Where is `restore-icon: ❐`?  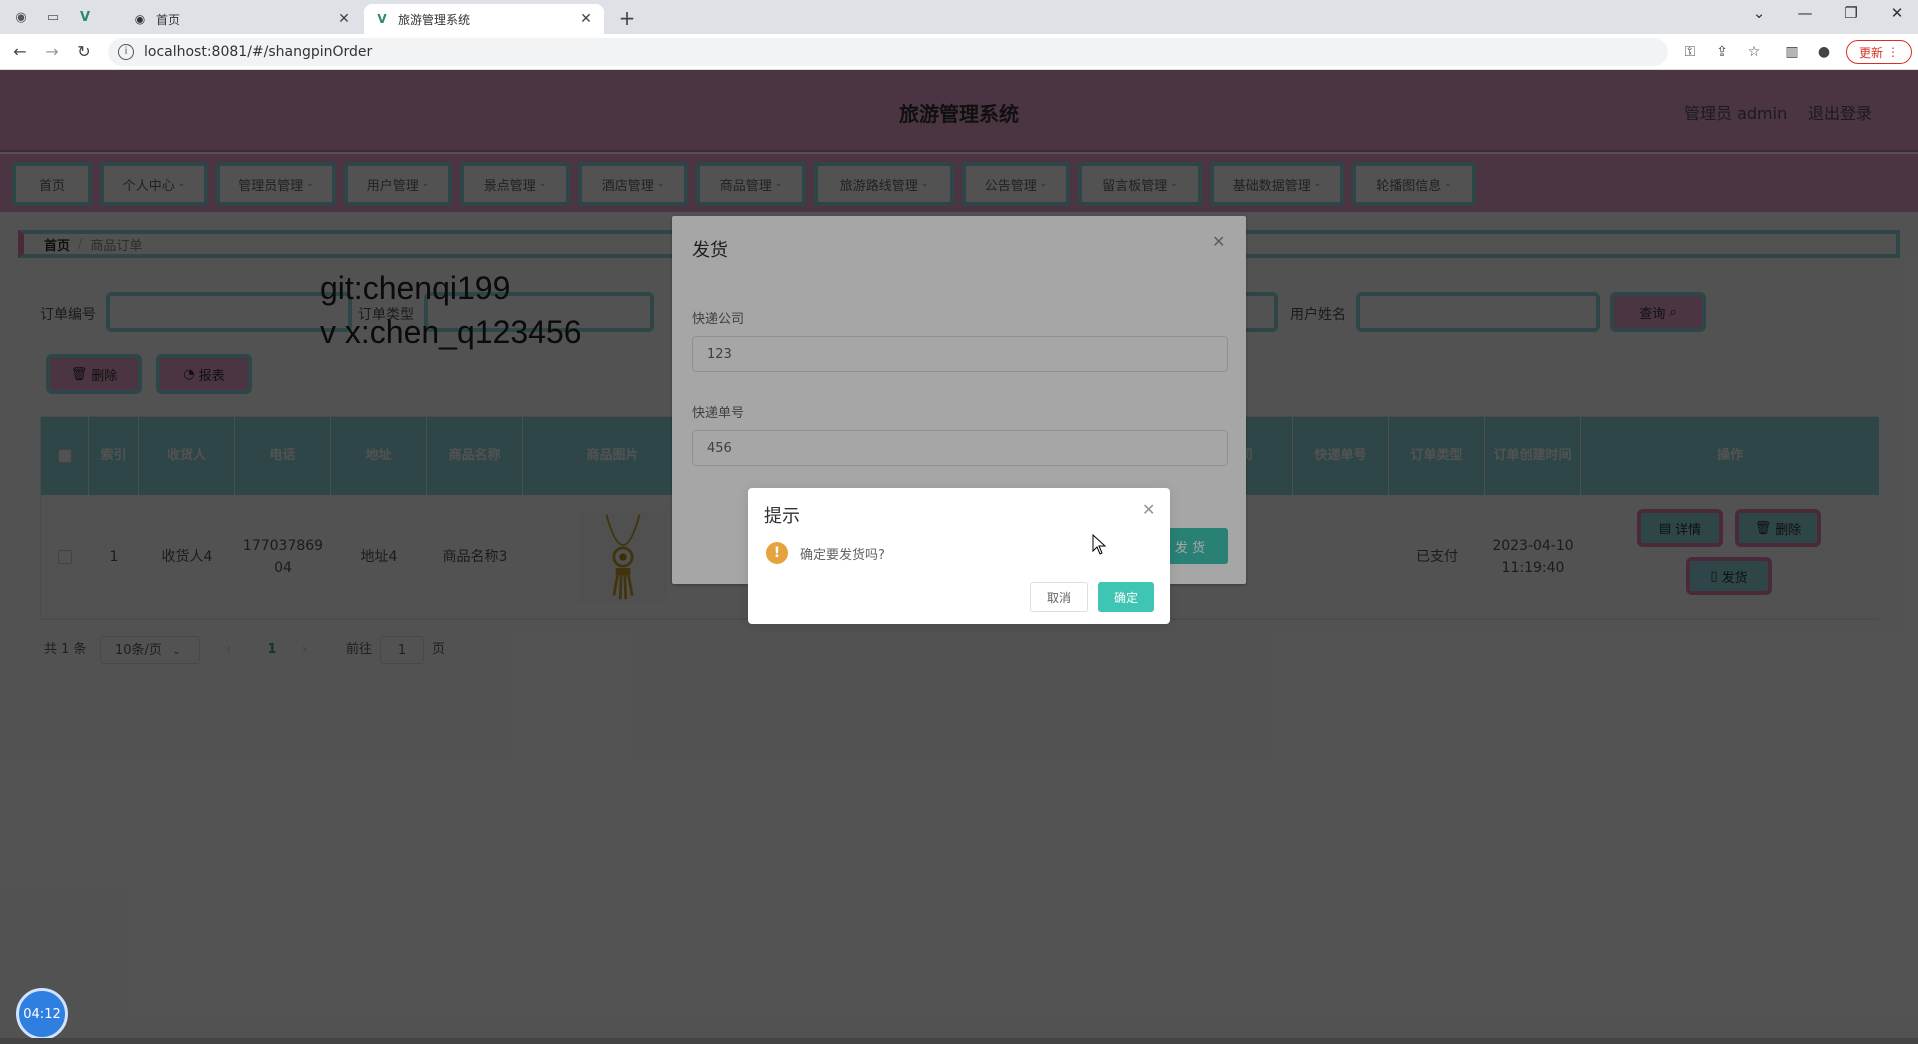 restore-icon: ❐ is located at coordinates (1851, 13).